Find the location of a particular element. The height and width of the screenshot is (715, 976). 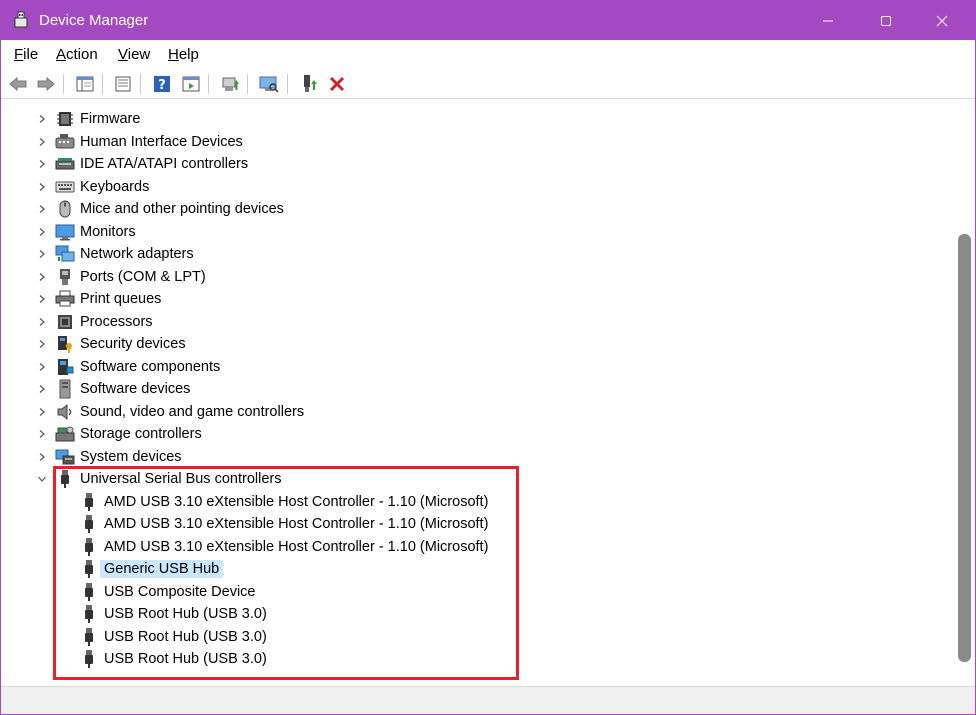

tree-item-label: Storage controllers is located at coordinates (141, 434).